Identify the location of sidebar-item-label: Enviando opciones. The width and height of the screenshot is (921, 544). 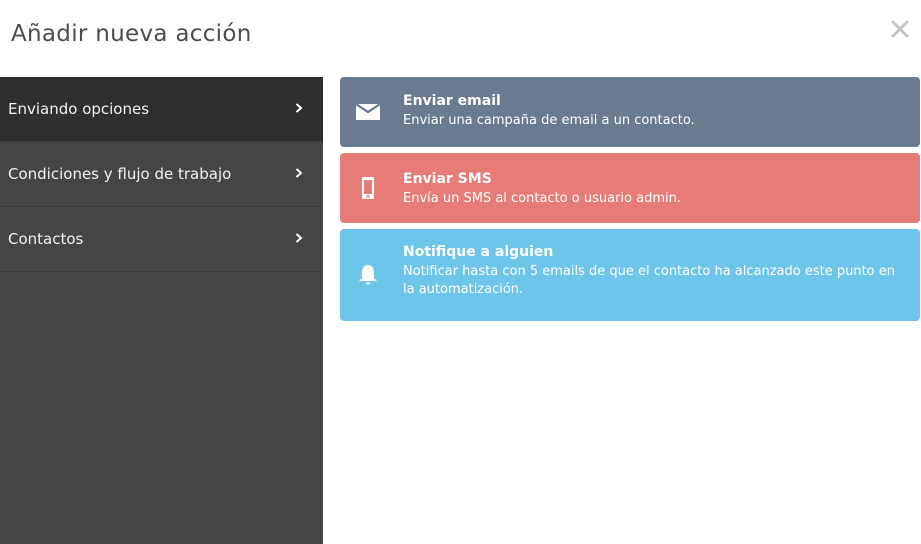
(79, 109).